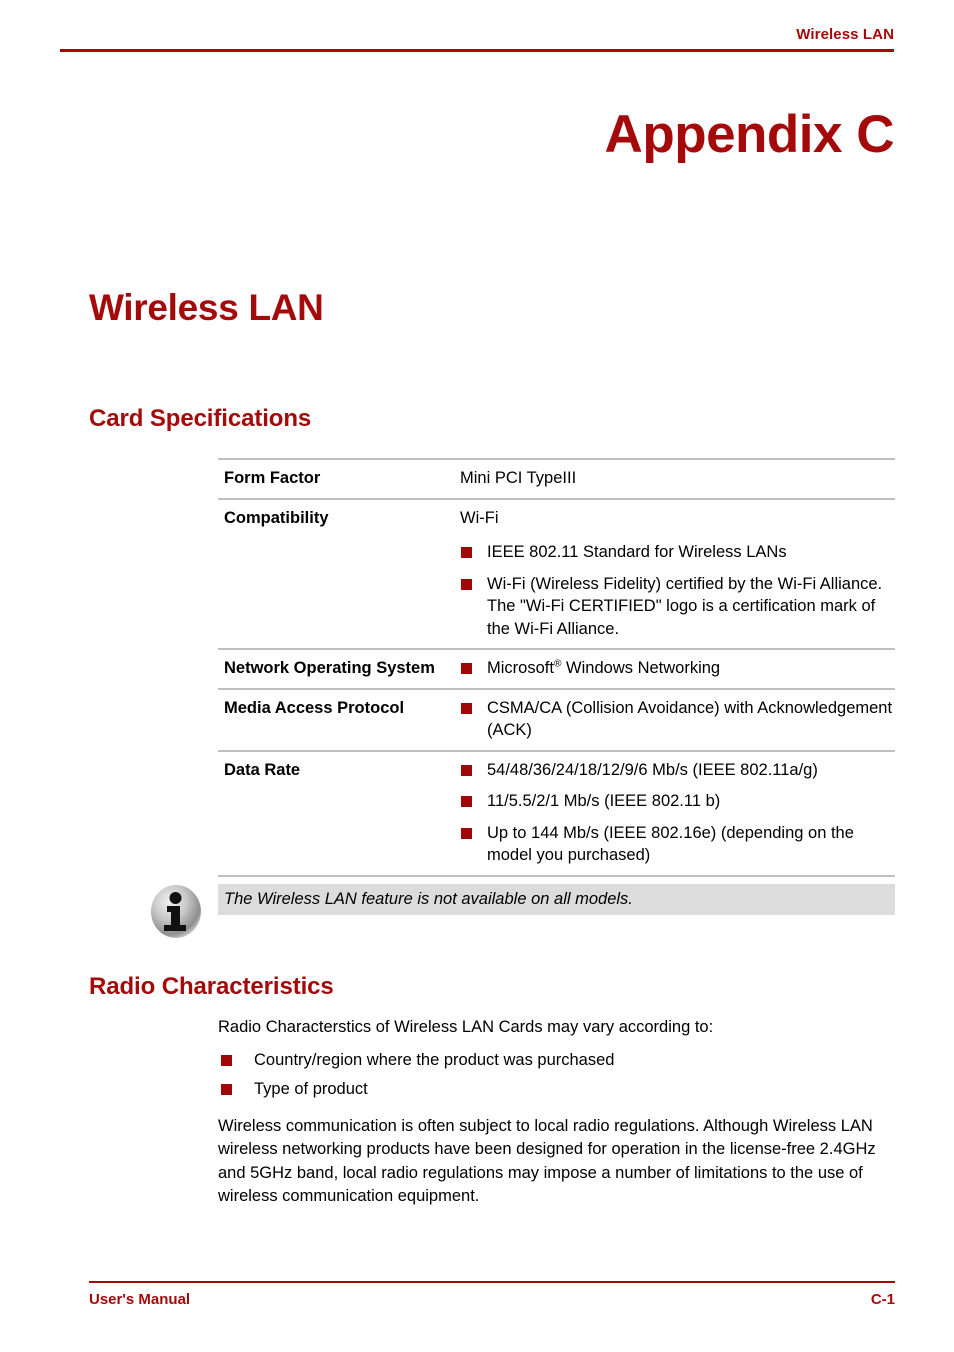 The height and width of the screenshot is (1352, 954). Describe the element at coordinates (262, 769) in the screenshot. I see `row-label: Data Rate` at that location.